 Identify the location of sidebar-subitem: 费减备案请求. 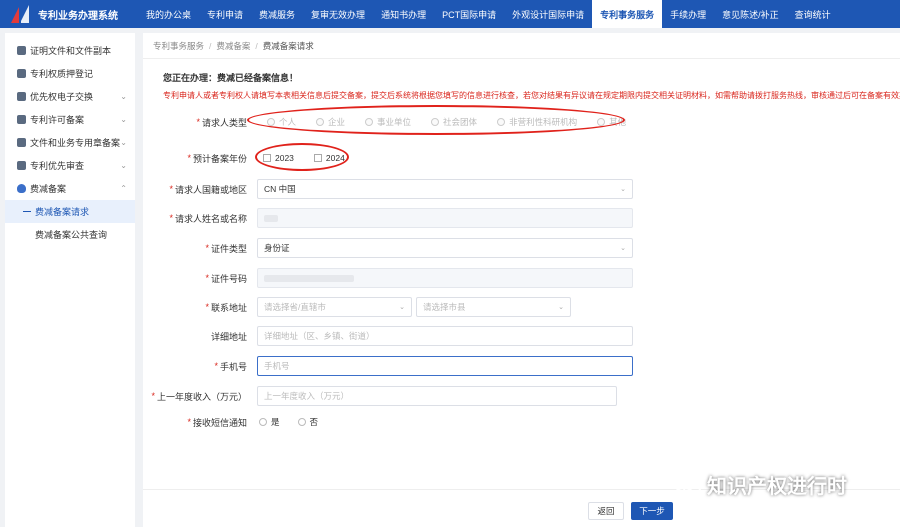
(70, 211).